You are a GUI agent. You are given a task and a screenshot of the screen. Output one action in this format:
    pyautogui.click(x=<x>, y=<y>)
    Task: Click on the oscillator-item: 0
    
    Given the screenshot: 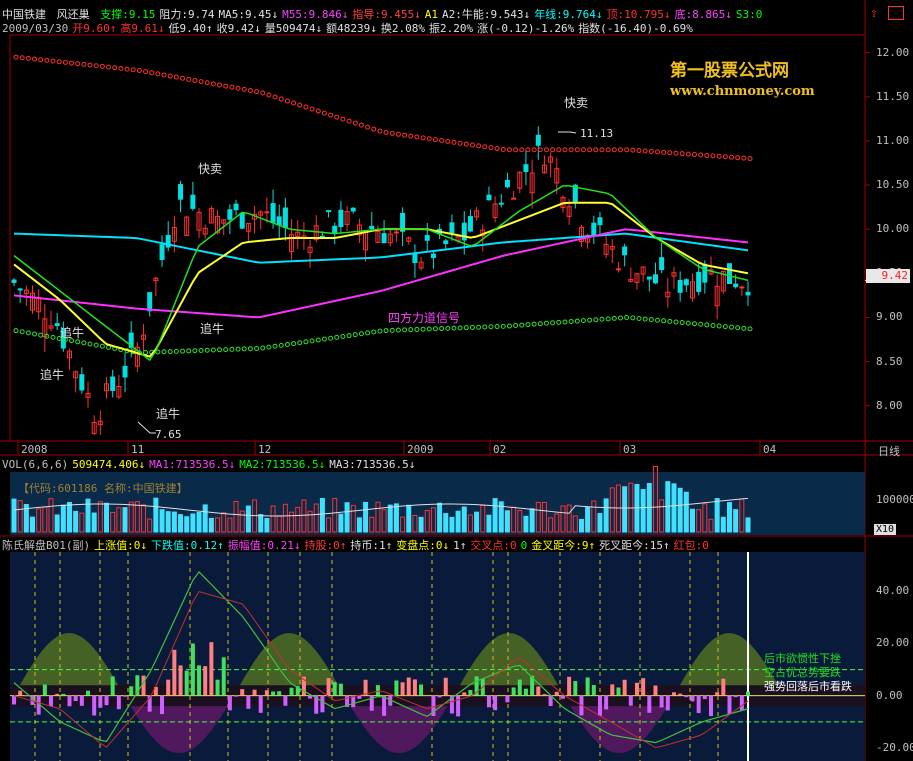 What is the action you would take?
    pyautogui.click(x=524, y=545)
    